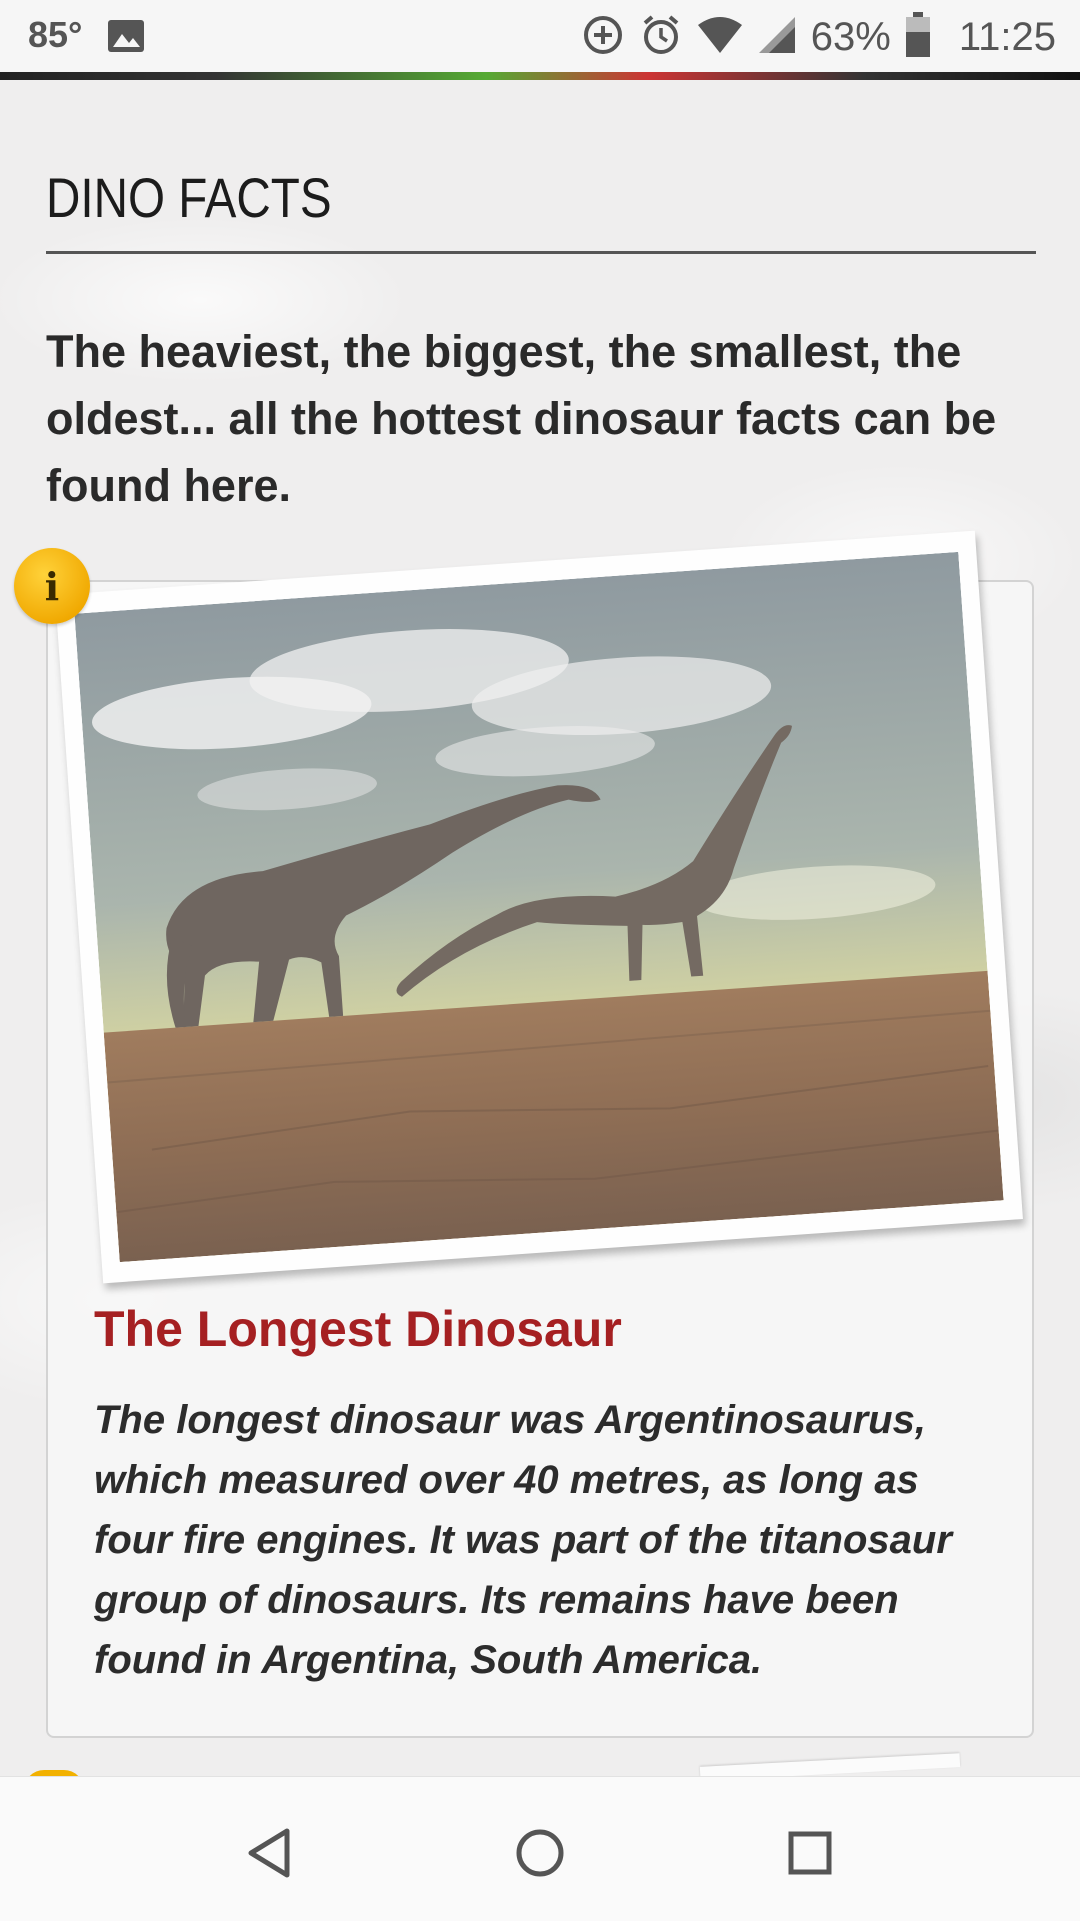 Image resolution: width=1080 pixels, height=1921 pixels. Describe the element at coordinates (918, 37) in the screenshot. I see `battery-icon` at that location.